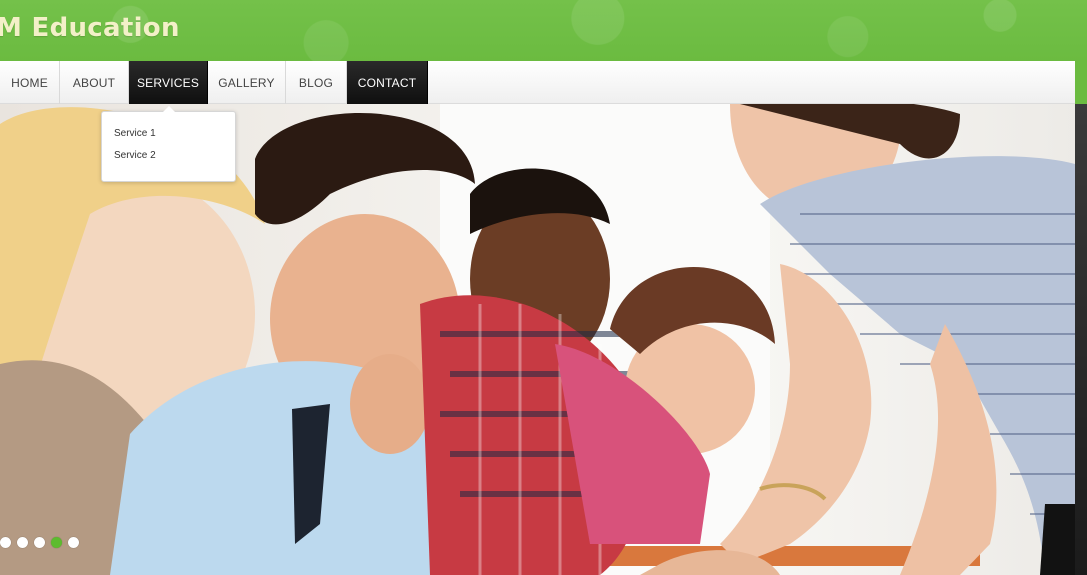 The width and height of the screenshot is (1087, 575). What do you see at coordinates (543, 30) in the screenshot?
I see `site-header: M Education` at bounding box center [543, 30].